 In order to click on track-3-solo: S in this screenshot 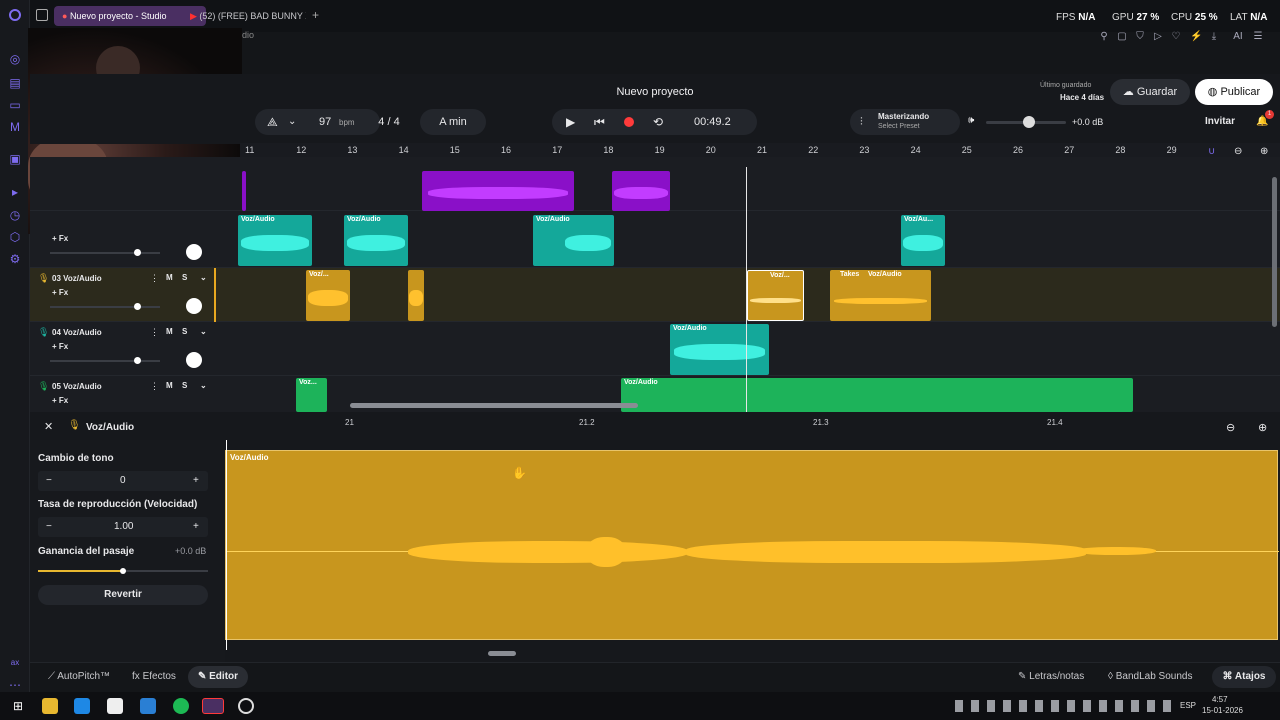, I will do `click(184, 277)`.